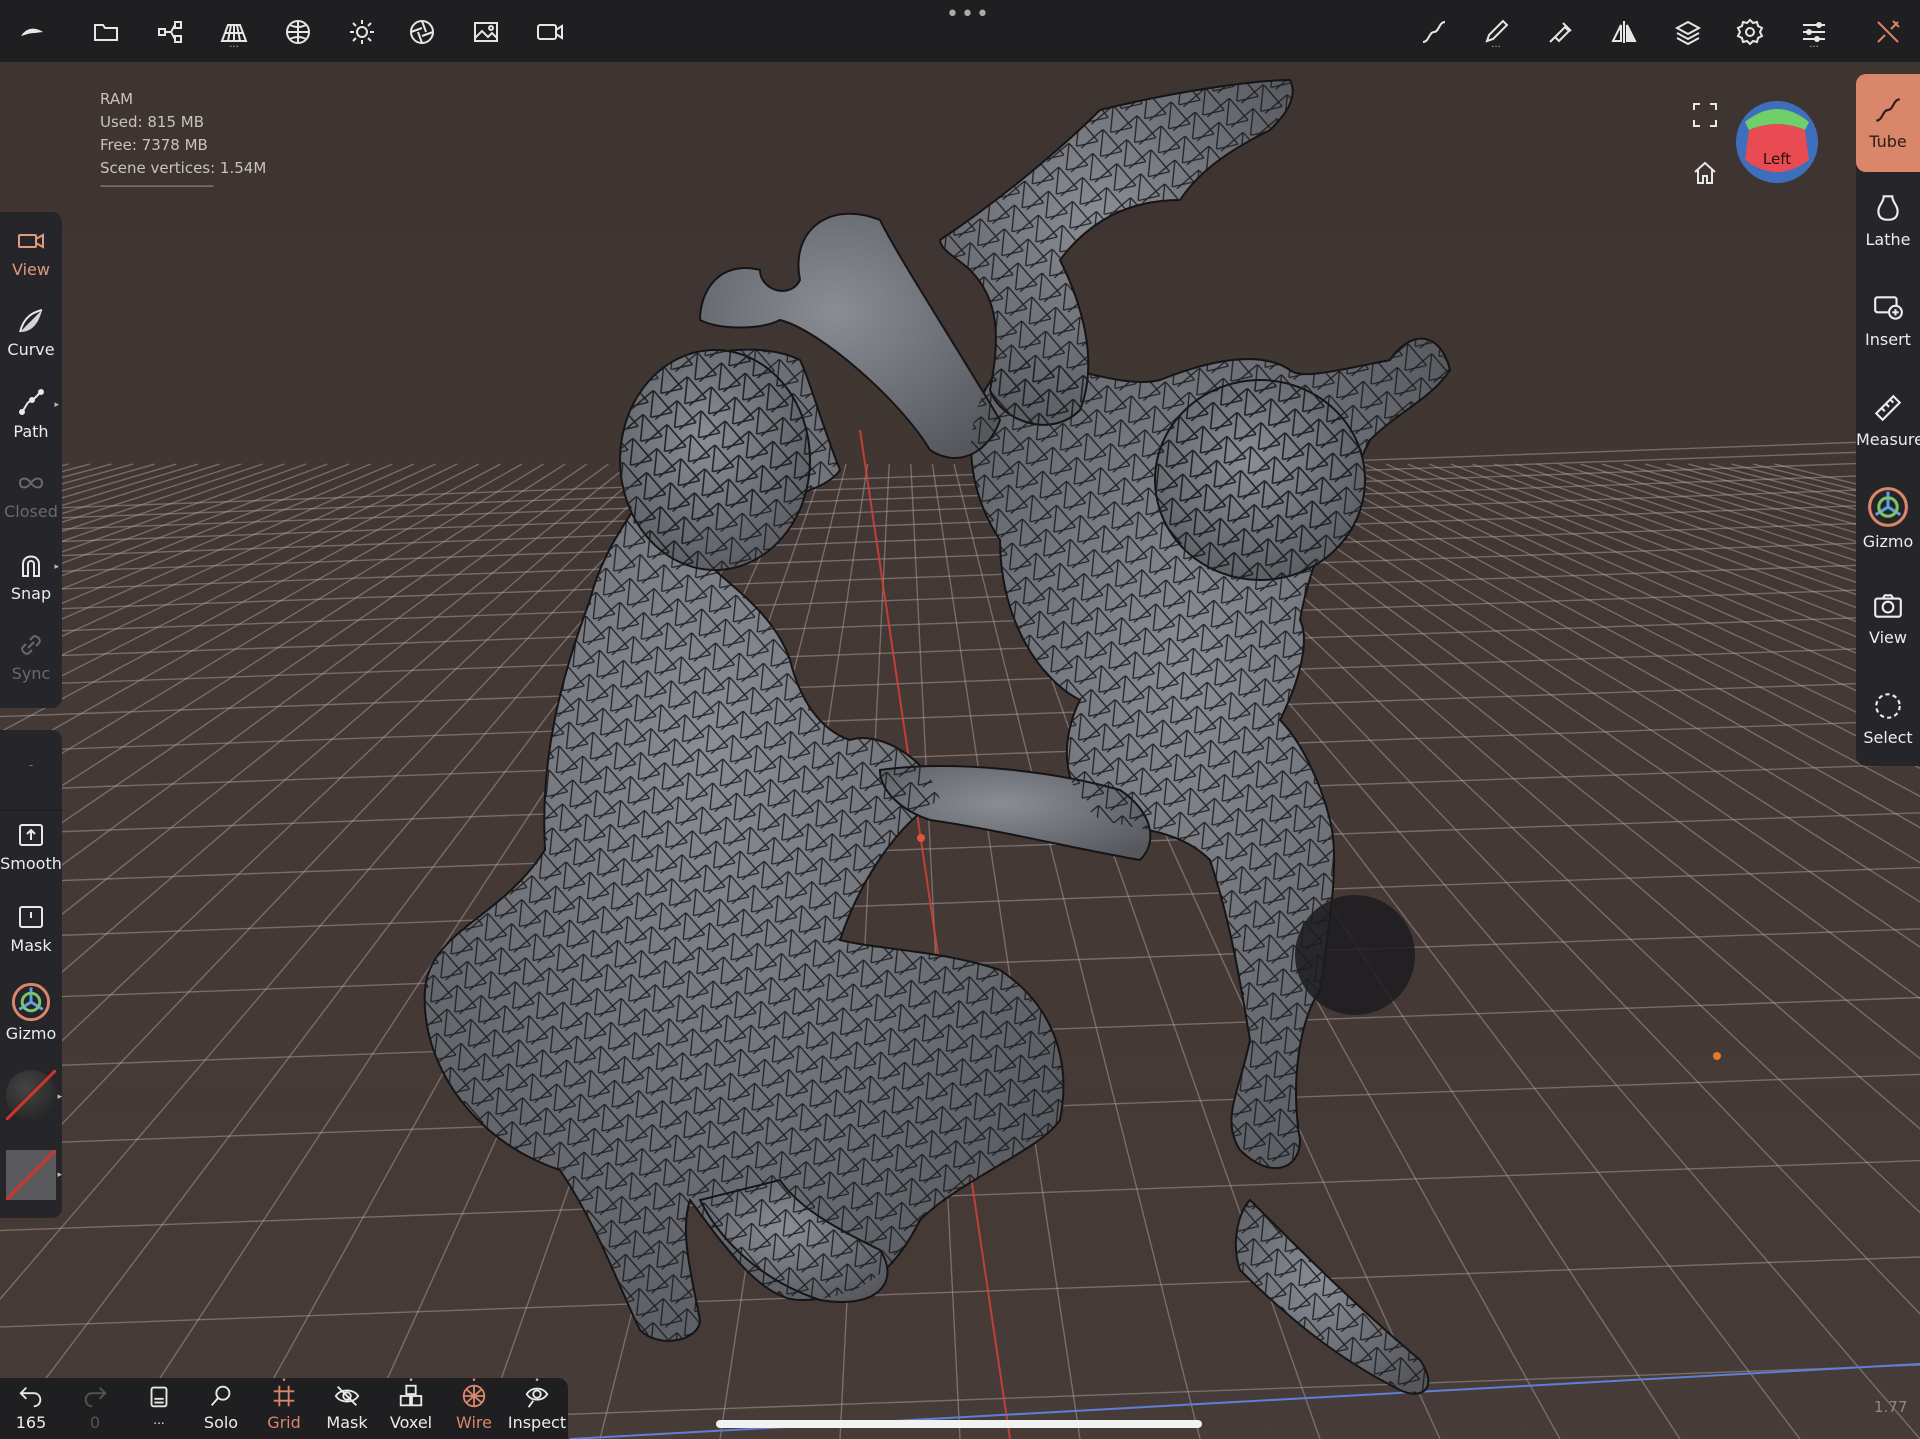 This screenshot has width=1920, height=1439. I want to click on ram-free: Free: 7378 MB, so click(154, 145).